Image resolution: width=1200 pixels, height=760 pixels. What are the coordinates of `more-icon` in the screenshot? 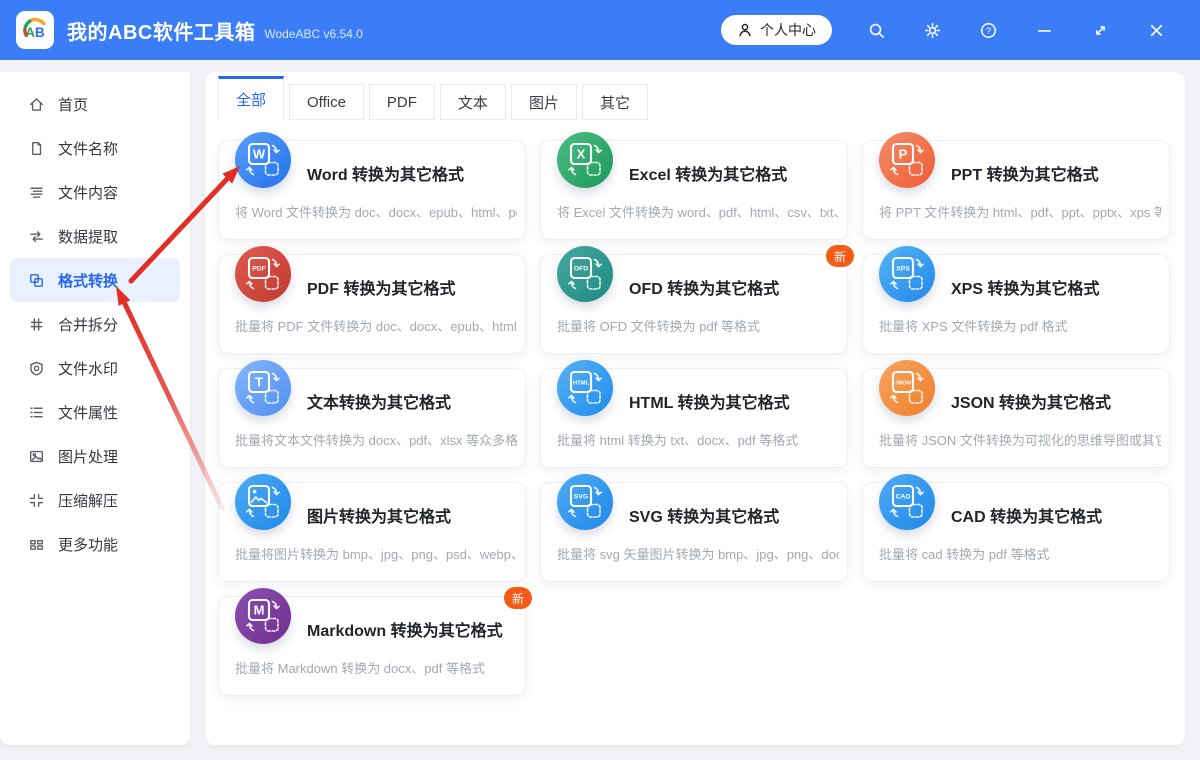 It's located at (36, 544).